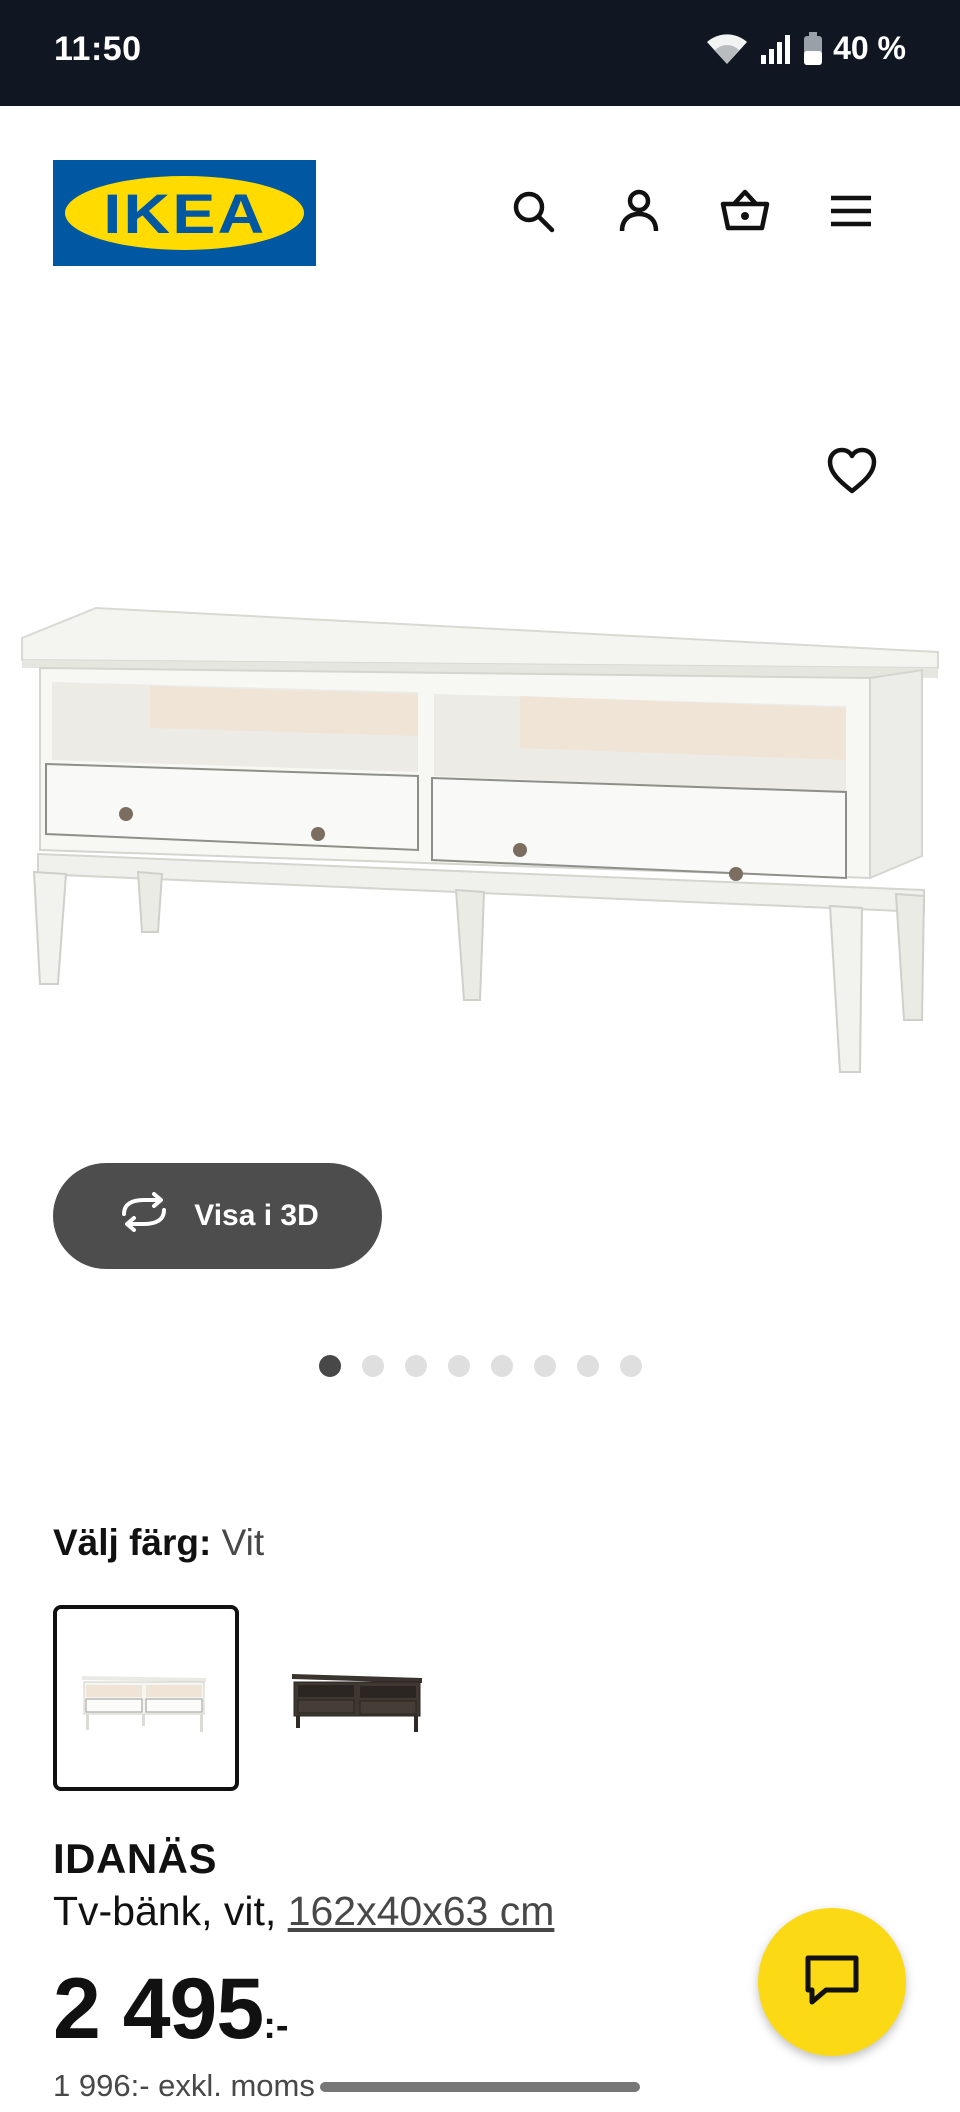 The width and height of the screenshot is (960, 2112). I want to click on rotate-3d-icon, so click(144, 1216).